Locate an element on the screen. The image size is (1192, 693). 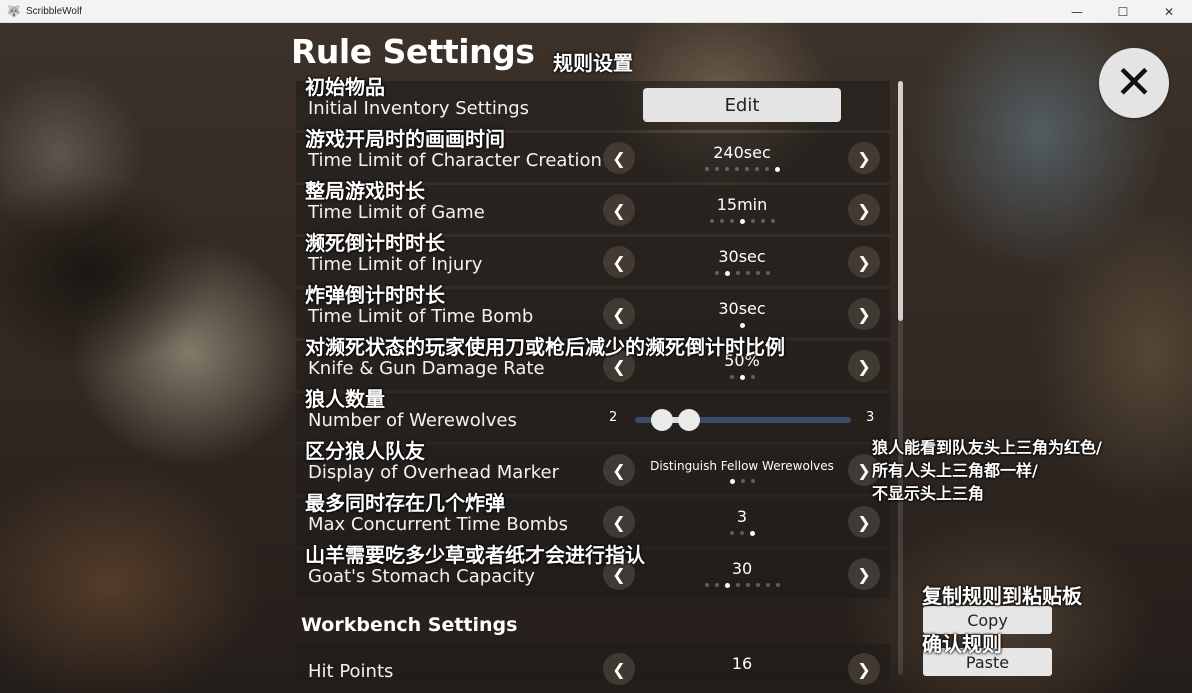
note-line: 所有人头上三角都一样/ is located at coordinates (955, 470).